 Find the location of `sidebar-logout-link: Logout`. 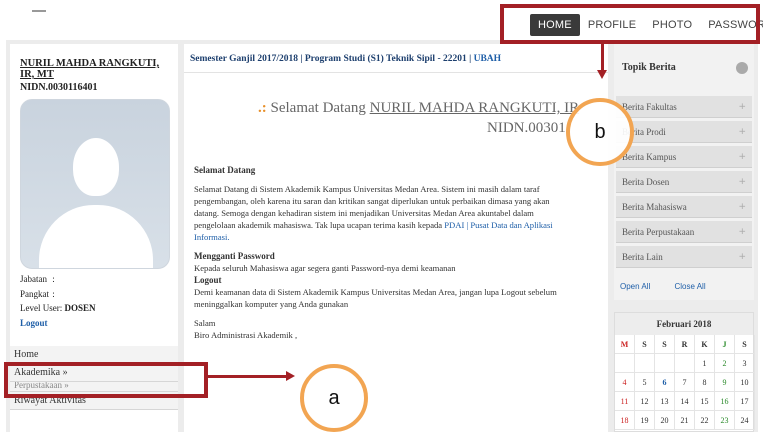

sidebar-logout-link: Logout is located at coordinates (34, 323).